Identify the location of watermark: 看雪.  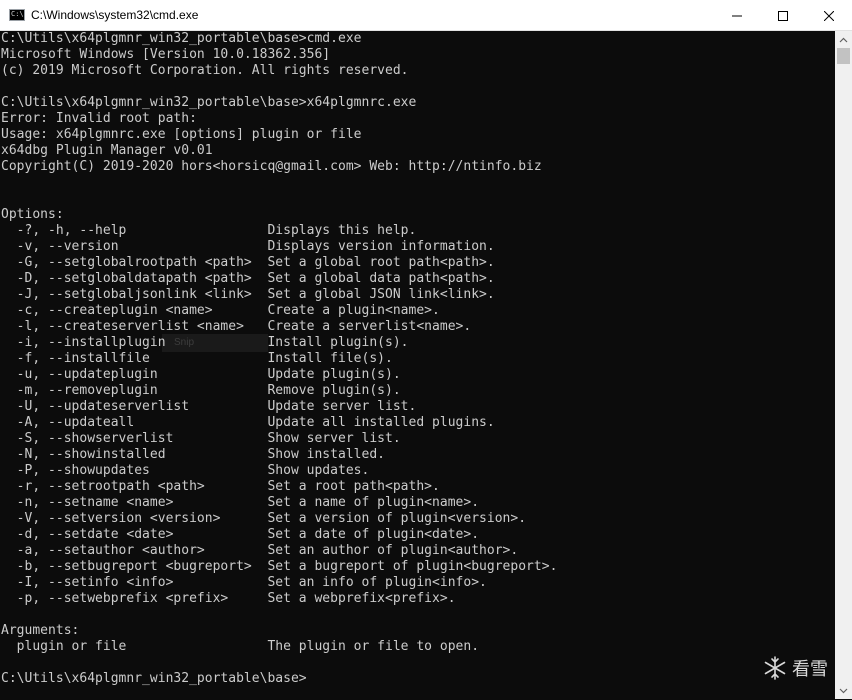
(795, 668).